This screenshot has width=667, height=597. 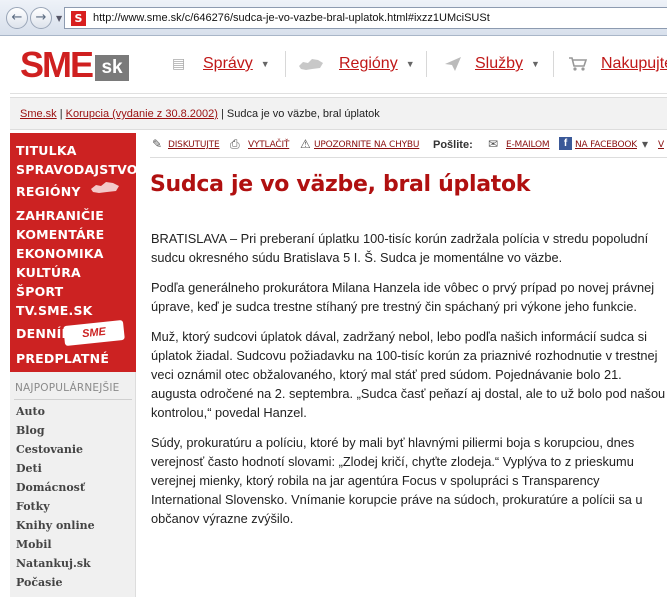 I want to click on site-favicon-icon: S, so click(x=78, y=18).